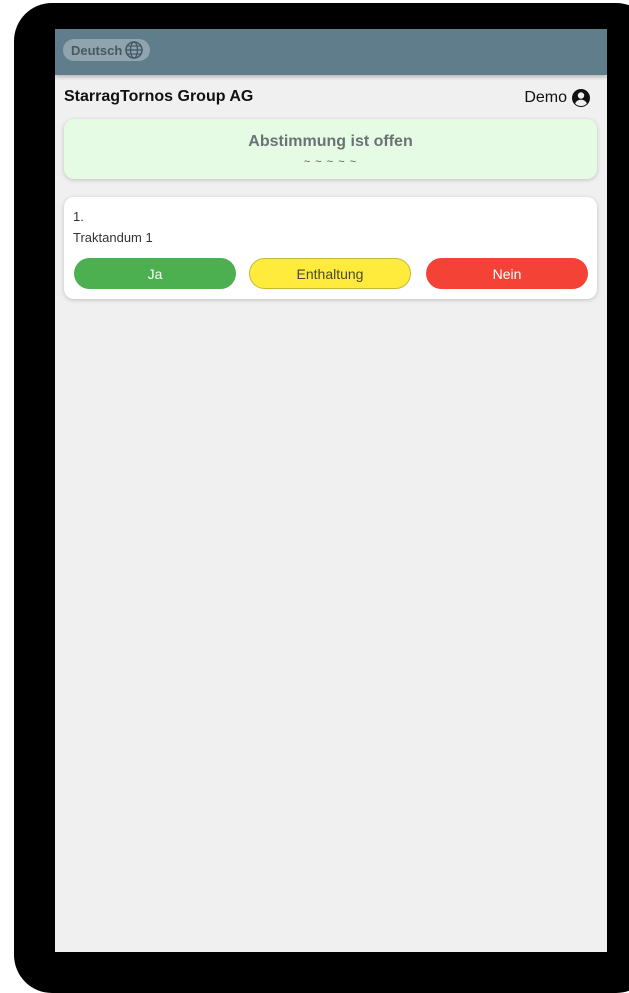 The height and width of the screenshot is (993, 629). I want to click on user-name: Demo, so click(545, 97).